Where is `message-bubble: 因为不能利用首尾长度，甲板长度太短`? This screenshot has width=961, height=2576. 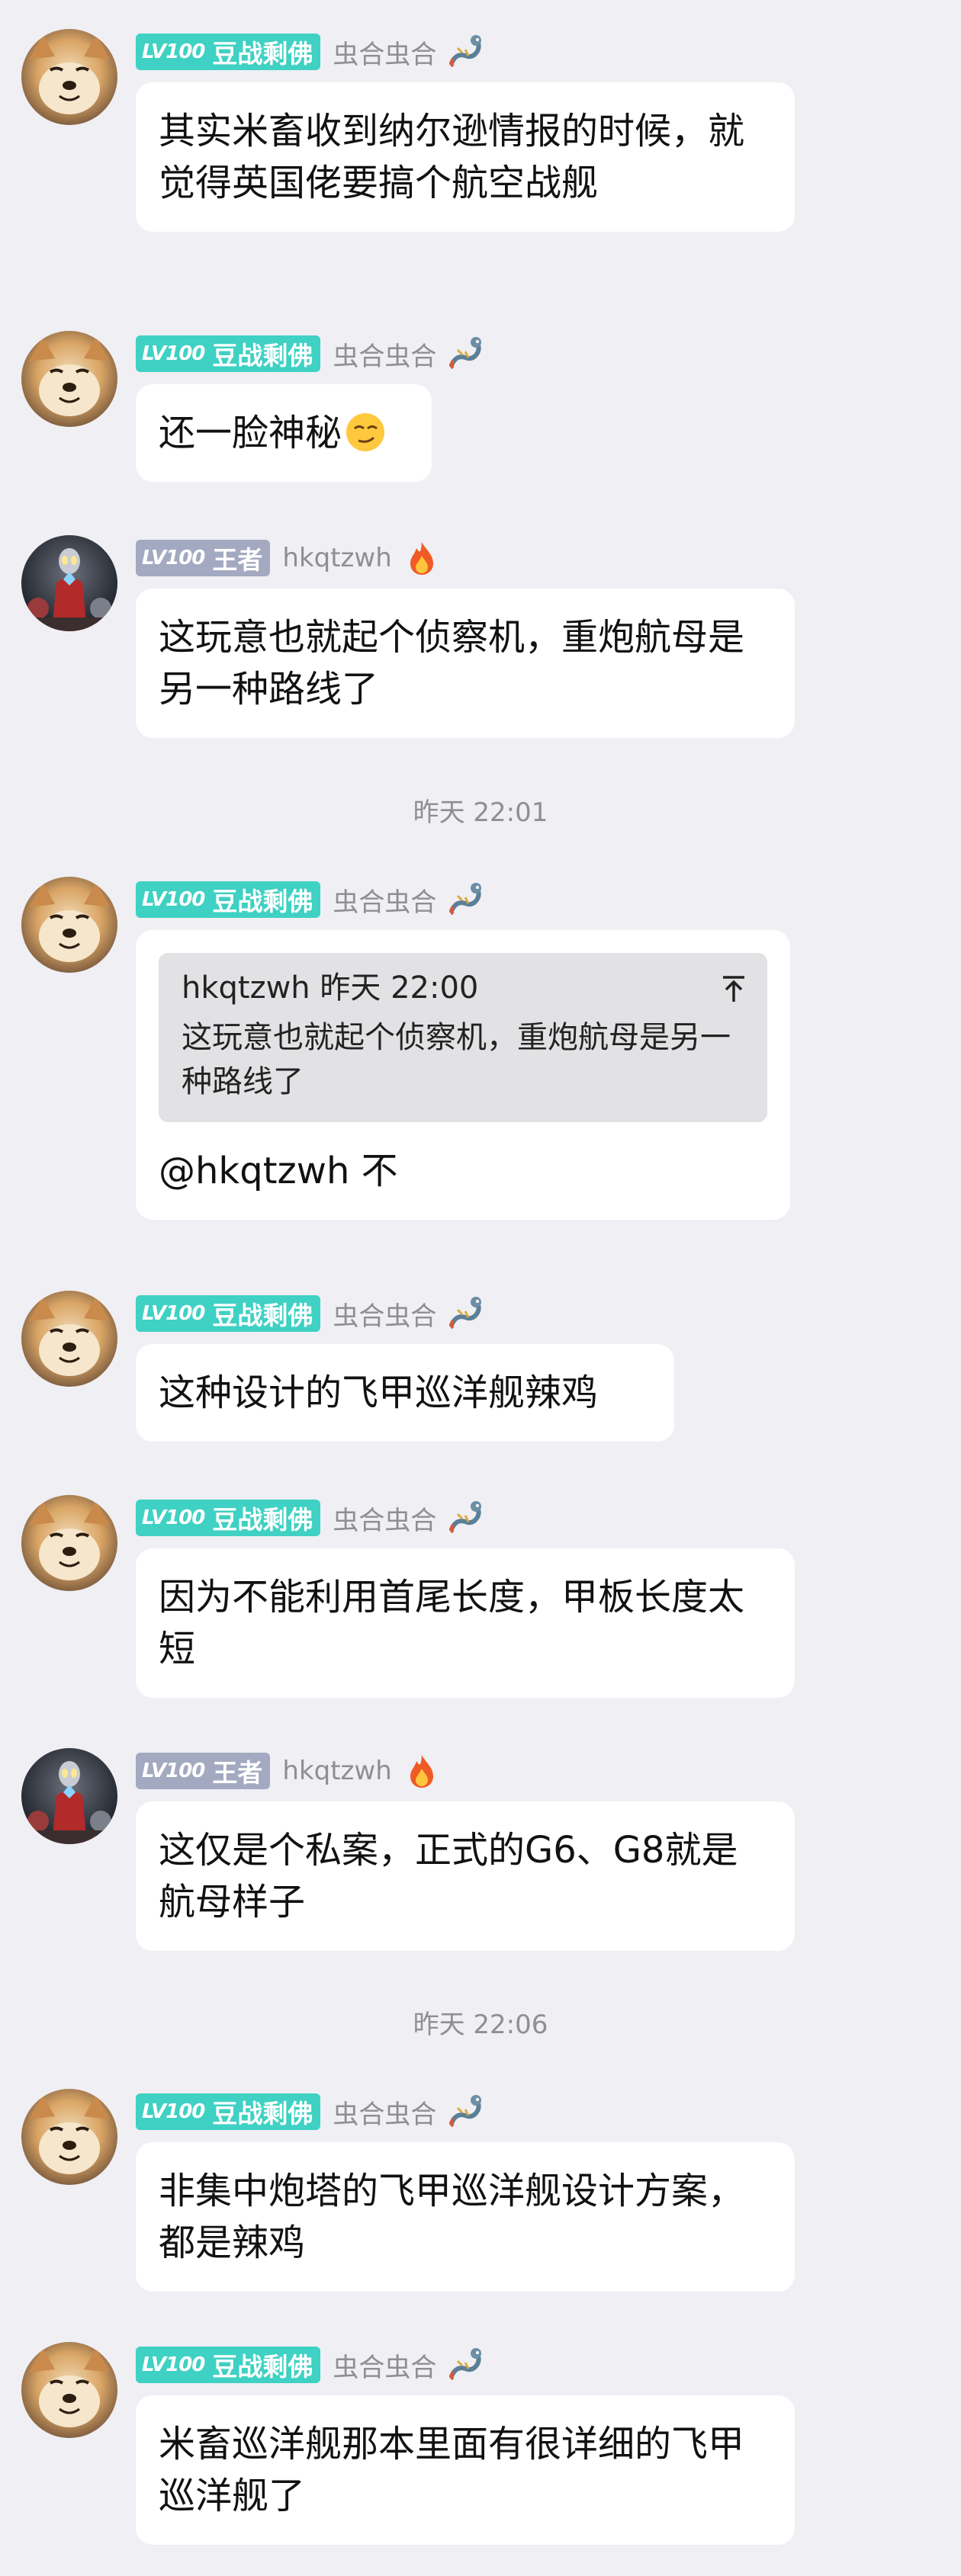 message-bubble: 因为不能利用首尾长度，甲板长度太短 is located at coordinates (465, 1623).